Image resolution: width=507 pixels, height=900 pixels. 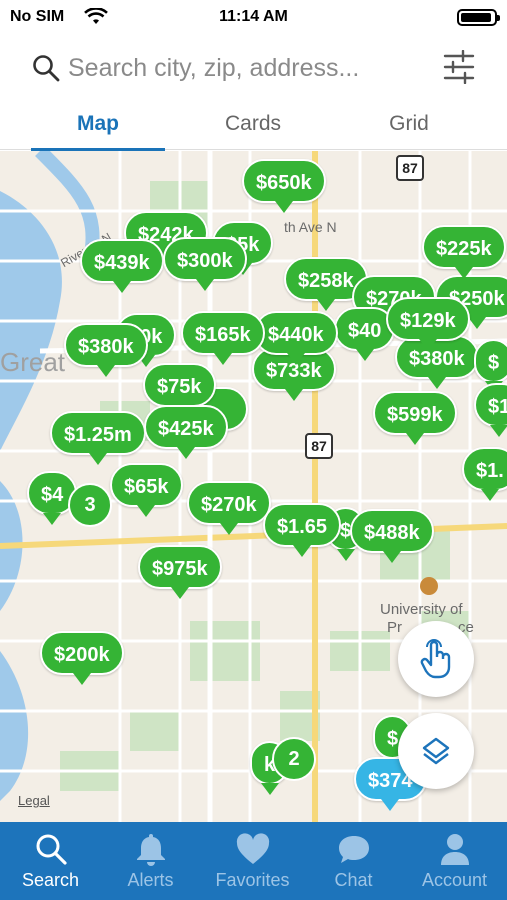 I want to click on map-layers-button, so click(x=436, y=751).